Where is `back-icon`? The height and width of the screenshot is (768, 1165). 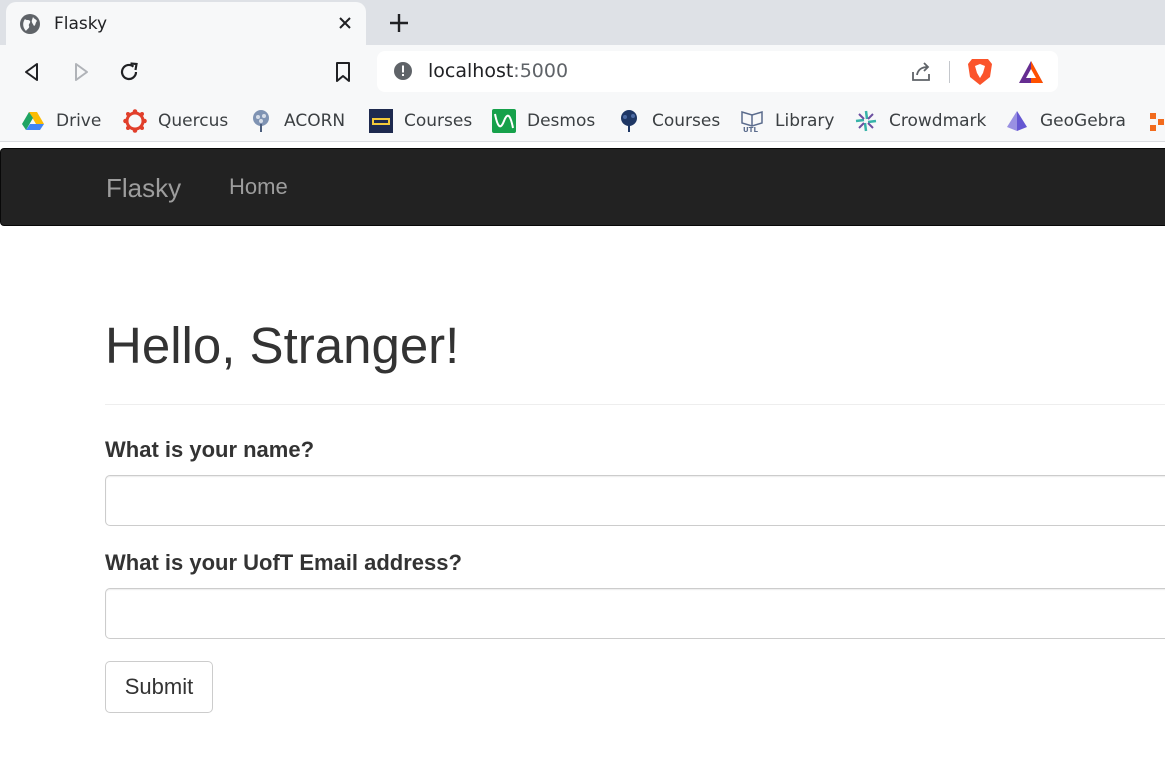 back-icon is located at coordinates (32, 72).